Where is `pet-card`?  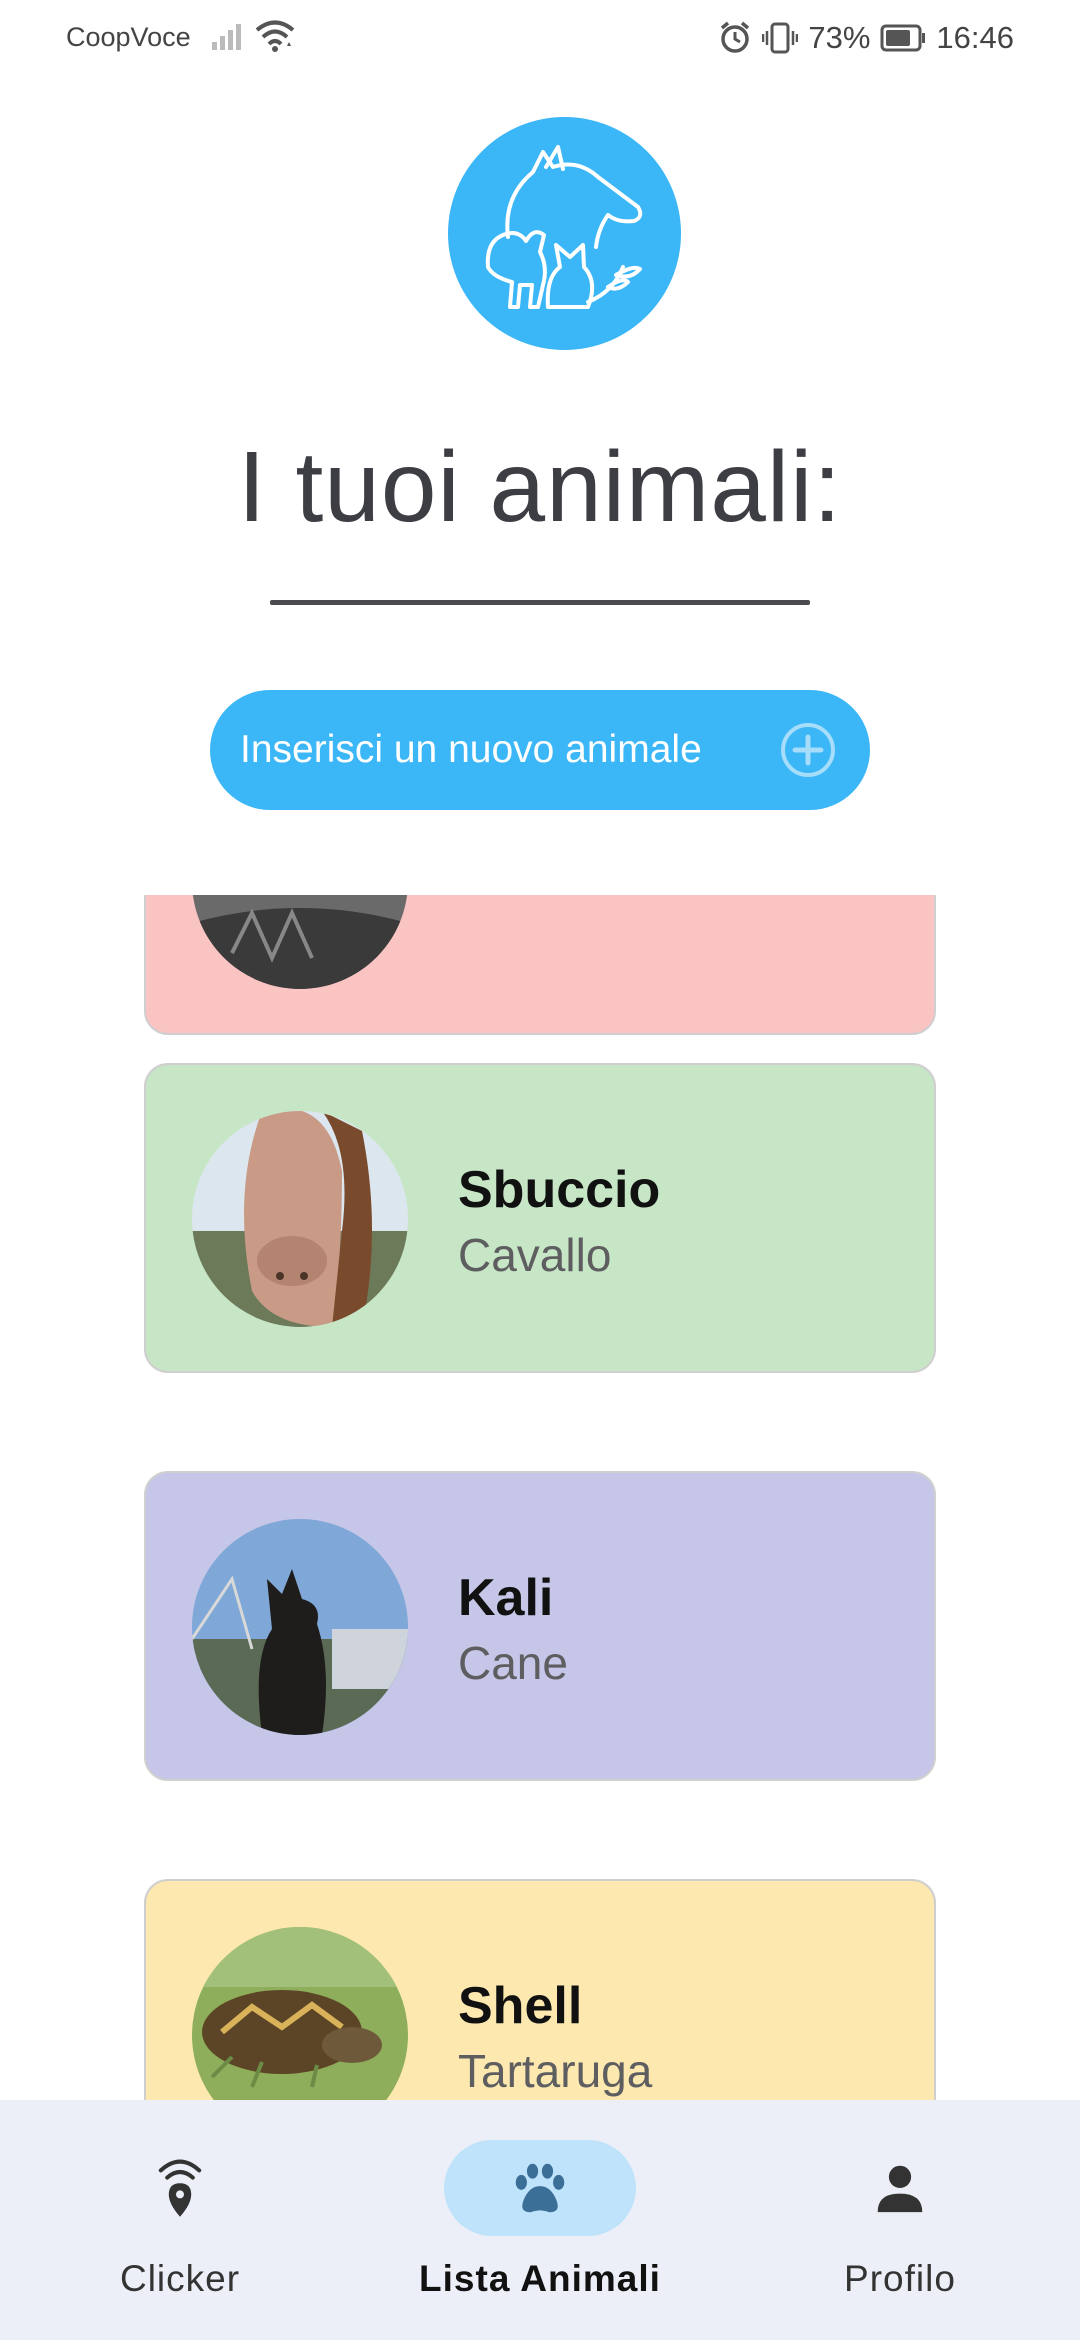
pet-card is located at coordinates (540, 965).